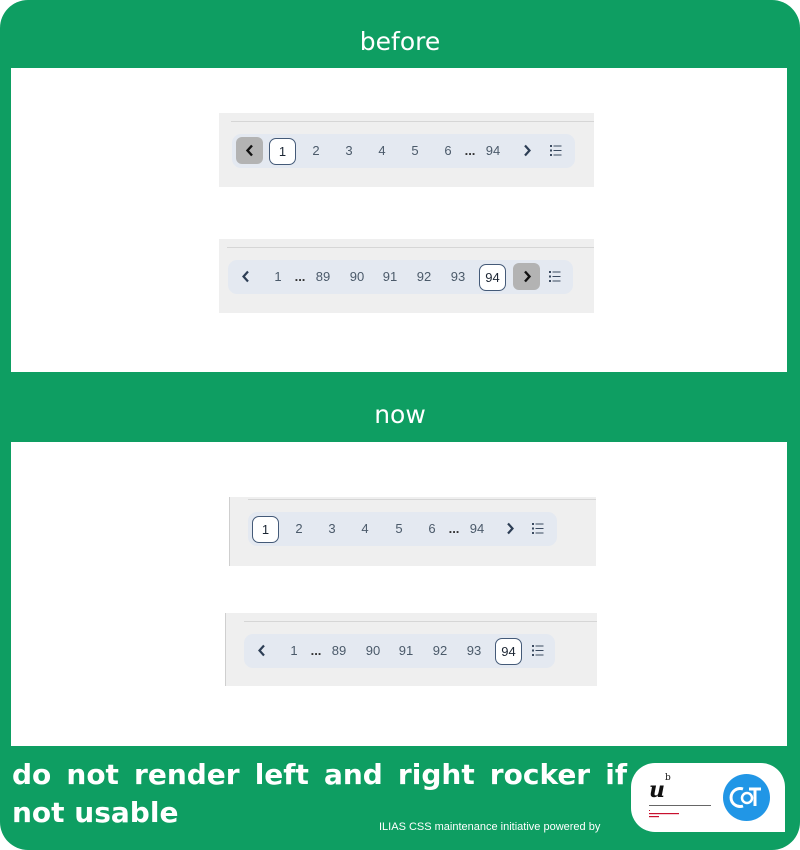 Image resolution: width=800 pixels, height=850 pixels. What do you see at coordinates (400, 414) in the screenshot?
I see `section-title-now: now` at bounding box center [400, 414].